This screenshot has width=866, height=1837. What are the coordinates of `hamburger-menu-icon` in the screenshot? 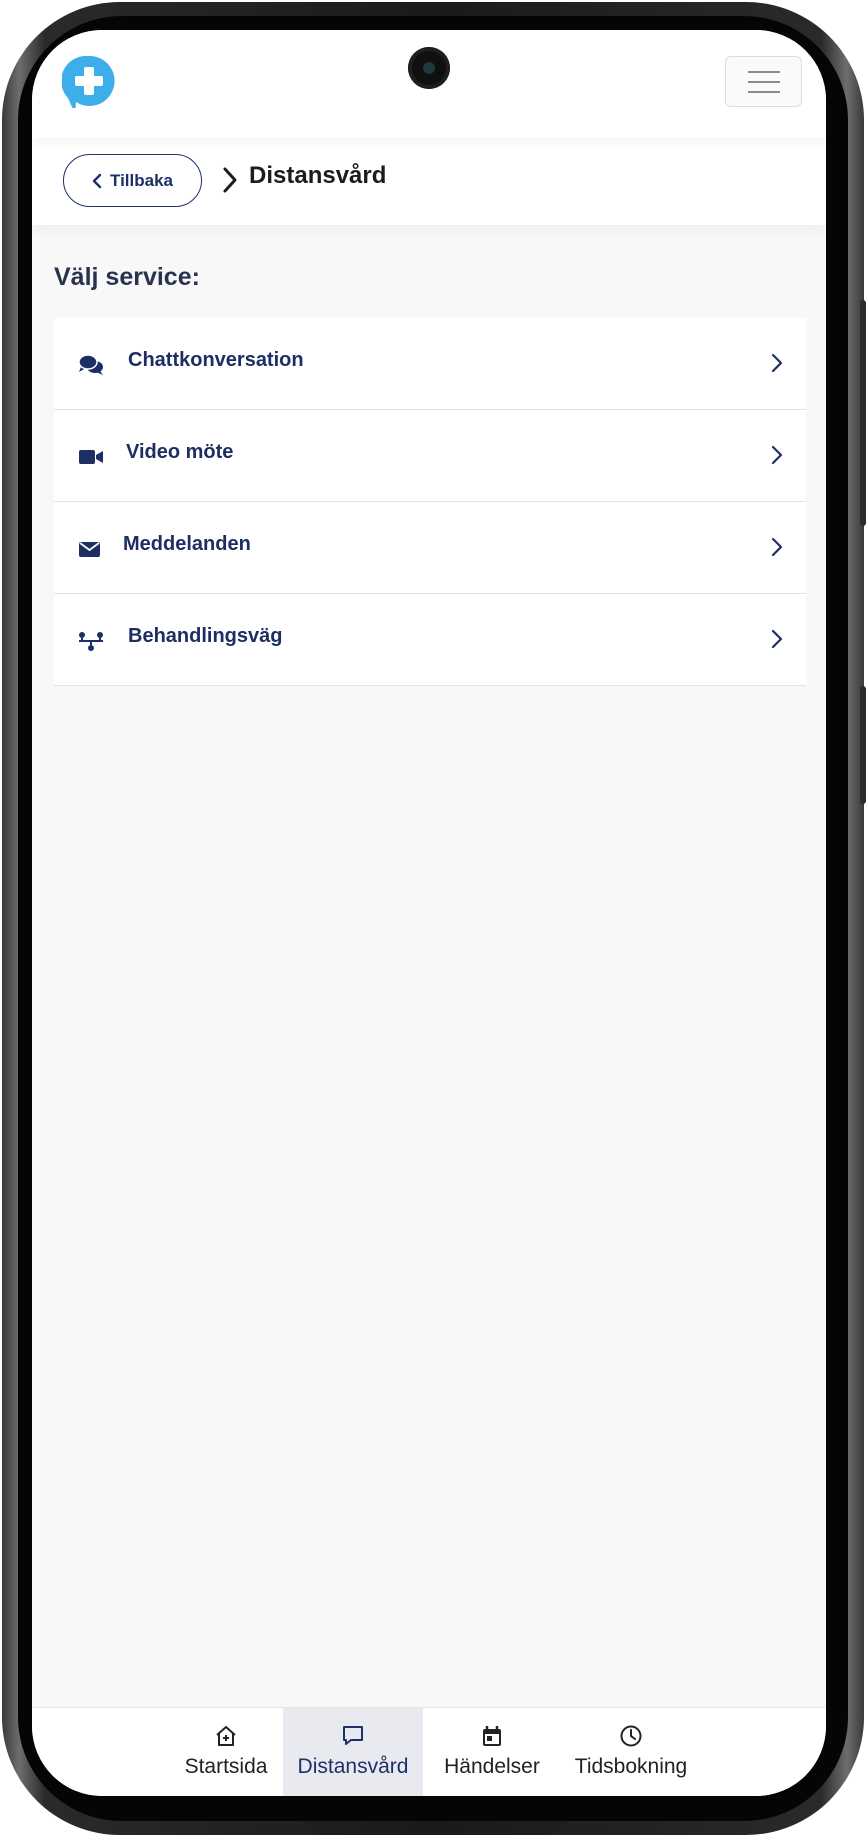 It's located at (763, 81).